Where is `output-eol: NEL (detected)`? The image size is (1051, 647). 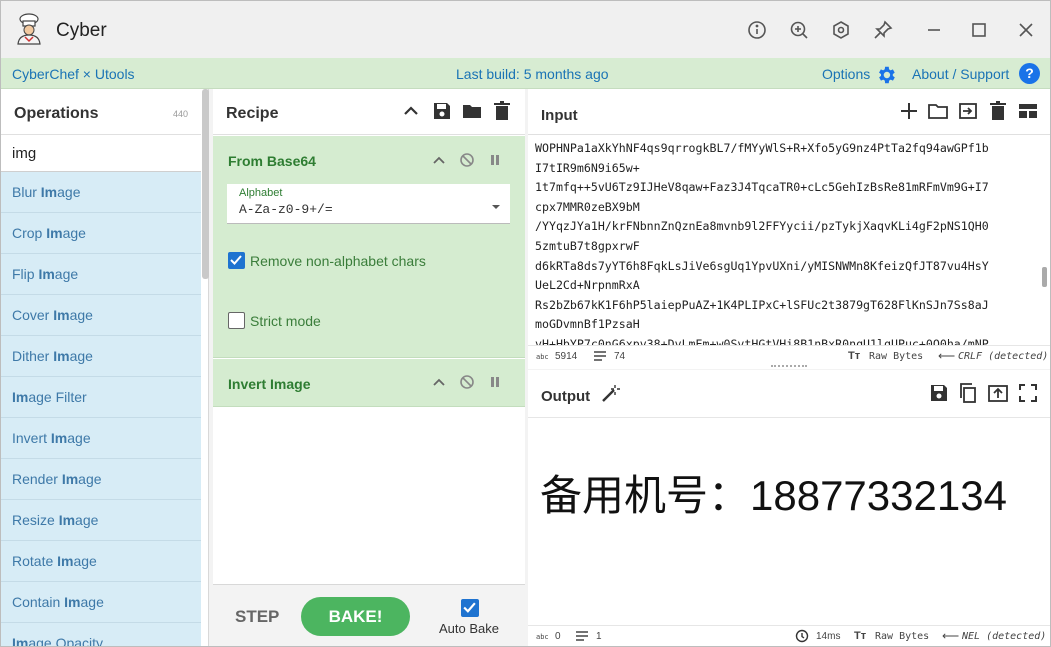 output-eol: NEL (detected) is located at coordinates (1004, 636).